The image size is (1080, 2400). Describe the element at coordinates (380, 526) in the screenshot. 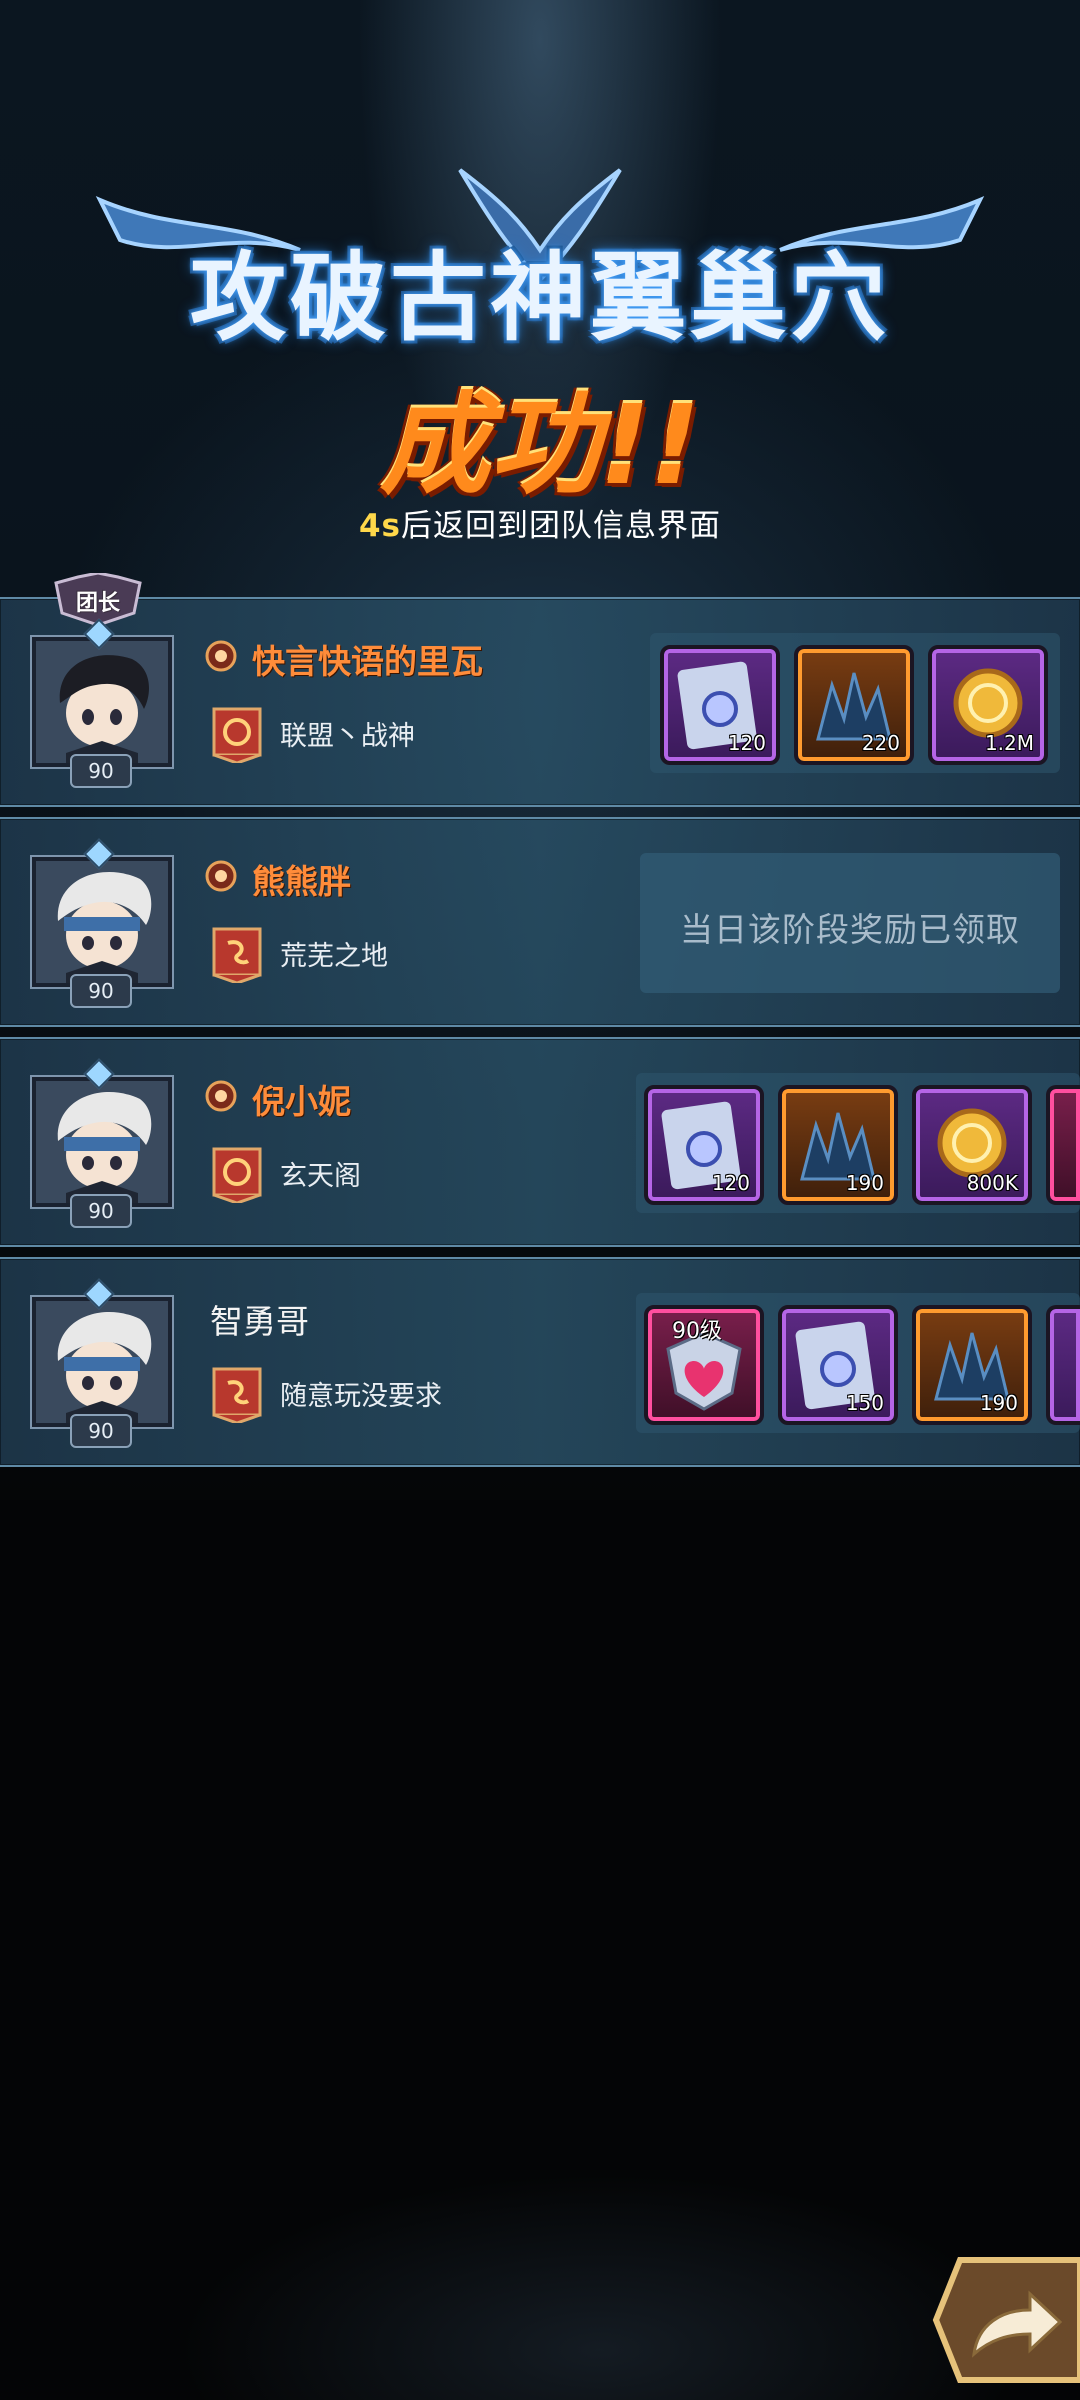

I see `countdown-seconds: 4s` at that location.